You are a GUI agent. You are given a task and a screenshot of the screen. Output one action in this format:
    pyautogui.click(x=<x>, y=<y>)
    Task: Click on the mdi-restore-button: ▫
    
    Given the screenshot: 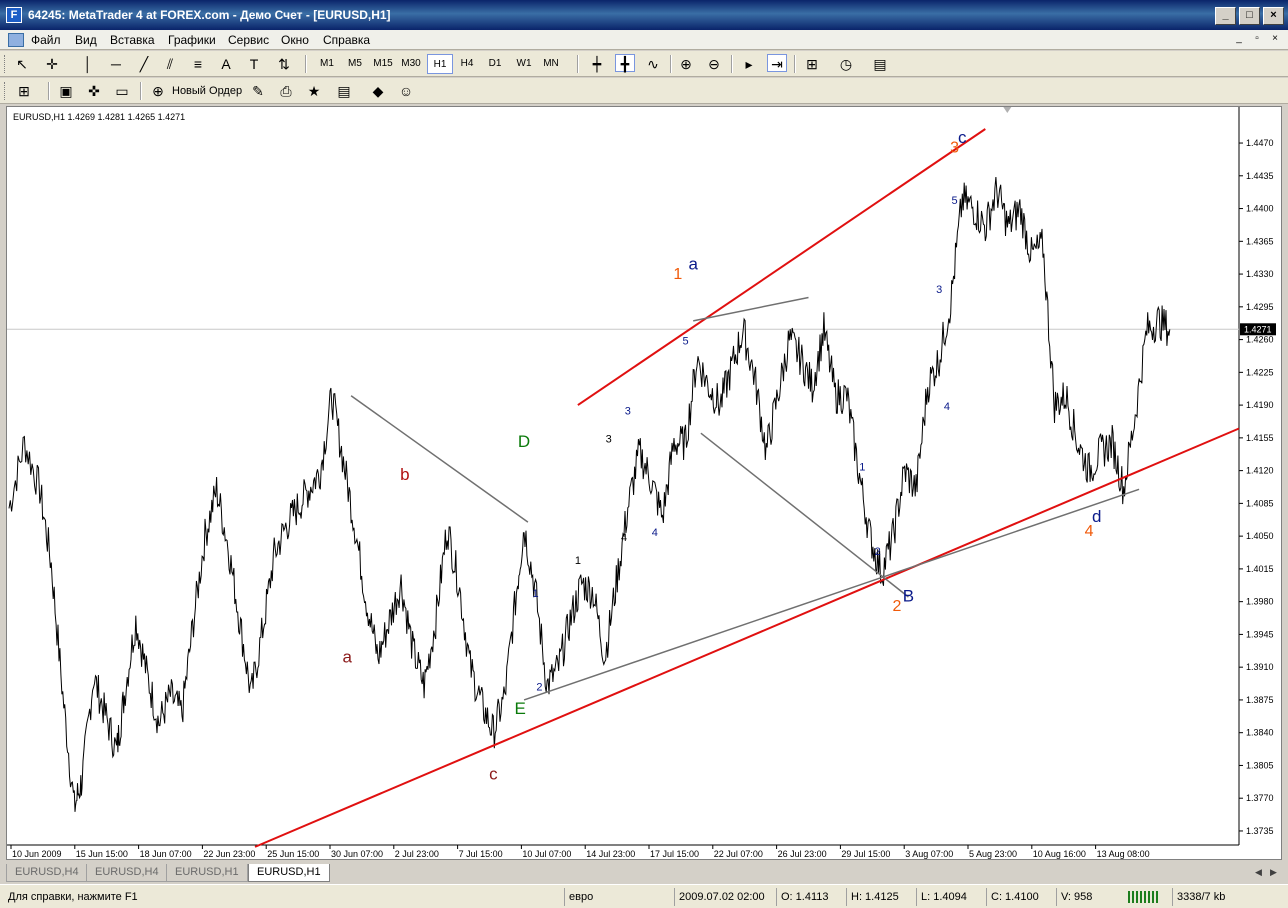 What is the action you would take?
    pyautogui.click(x=1257, y=39)
    